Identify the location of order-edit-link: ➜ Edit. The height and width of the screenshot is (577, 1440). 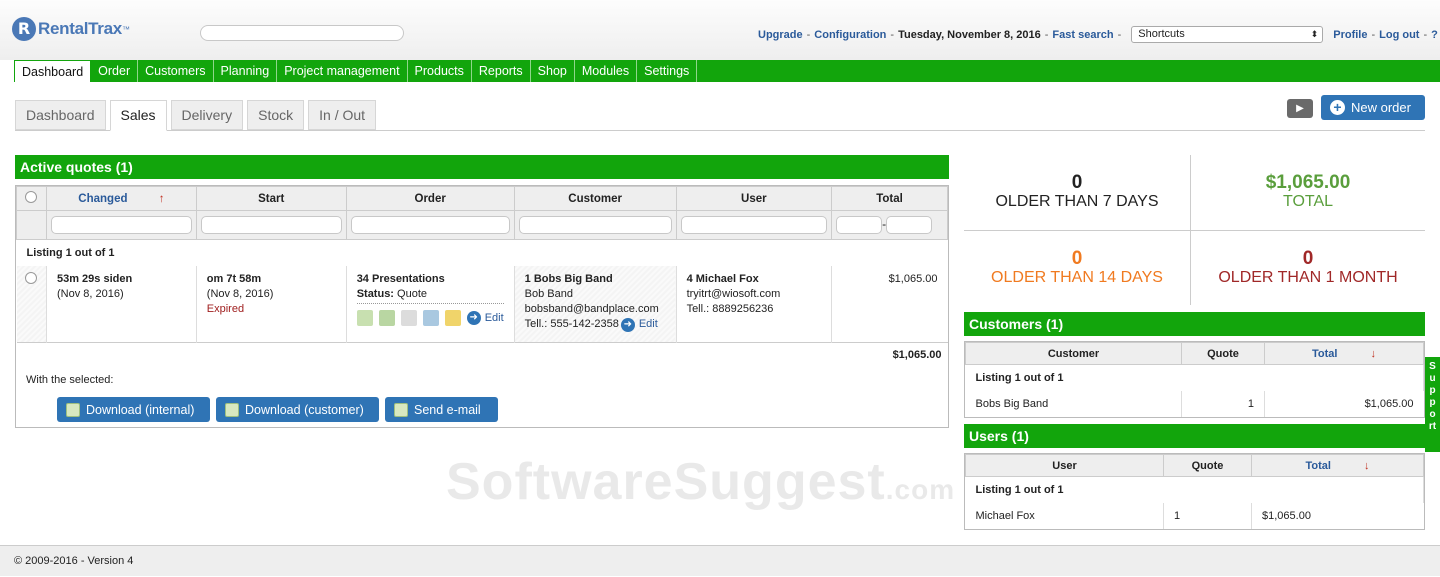
(485, 318).